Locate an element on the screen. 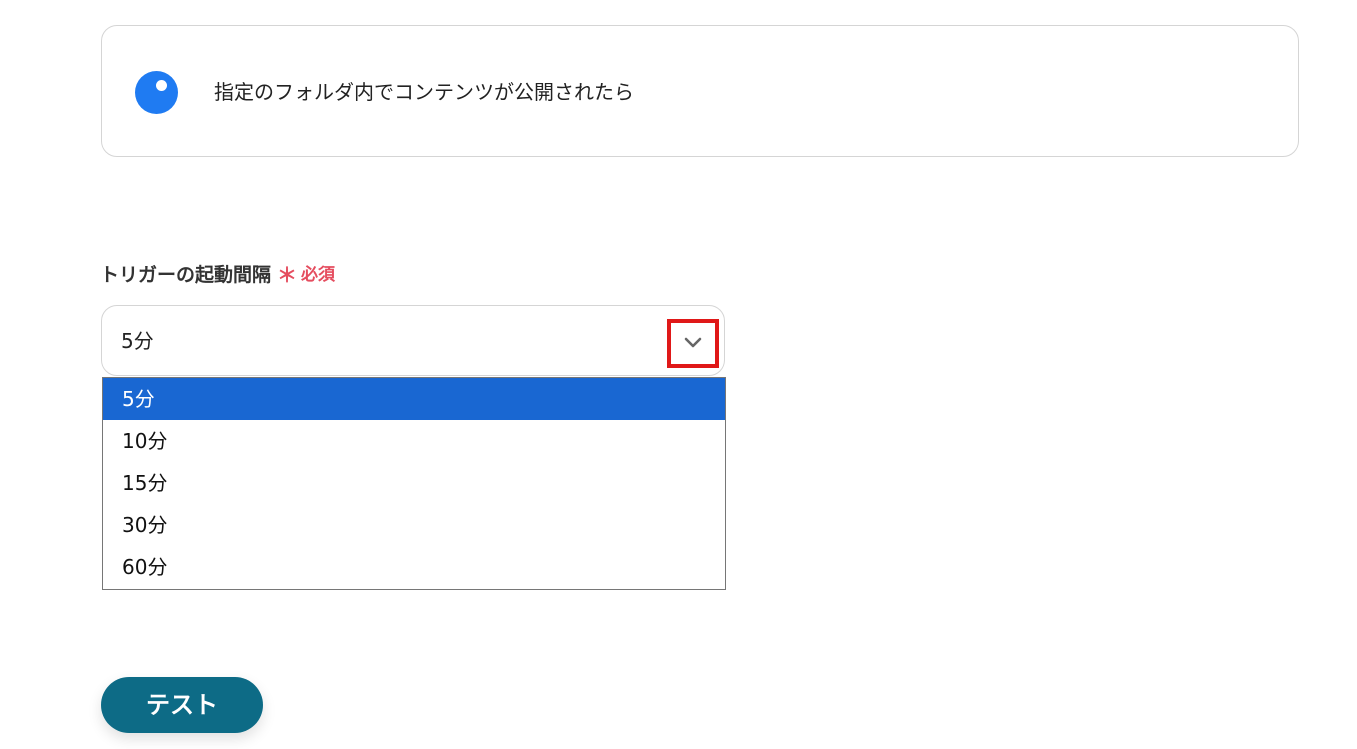 The width and height of the screenshot is (1357, 749). chevron-down-icon is located at coordinates (693, 342).